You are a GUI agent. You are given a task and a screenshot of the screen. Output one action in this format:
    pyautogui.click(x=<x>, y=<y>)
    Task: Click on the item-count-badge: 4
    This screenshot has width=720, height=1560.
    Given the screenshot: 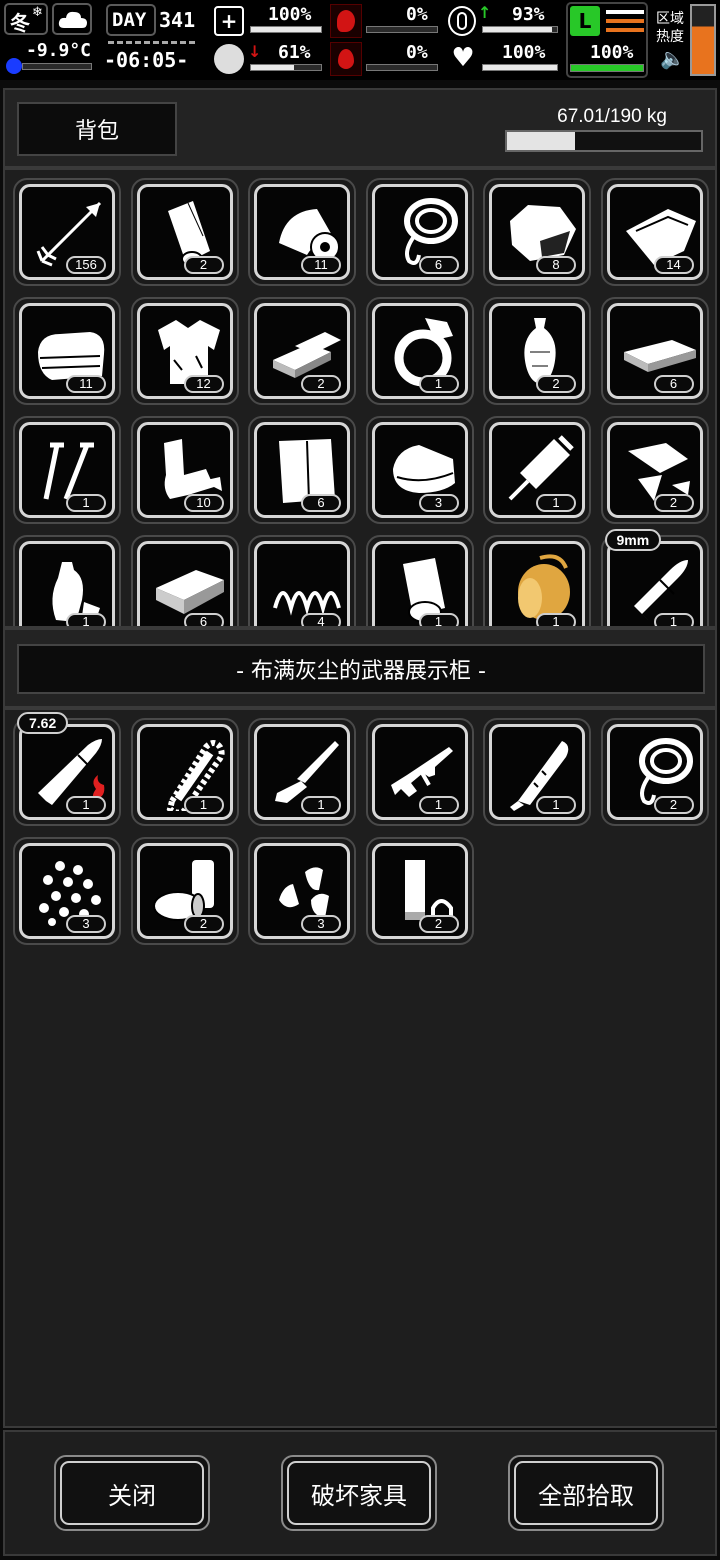 What is the action you would take?
    pyautogui.click(x=321, y=619)
    